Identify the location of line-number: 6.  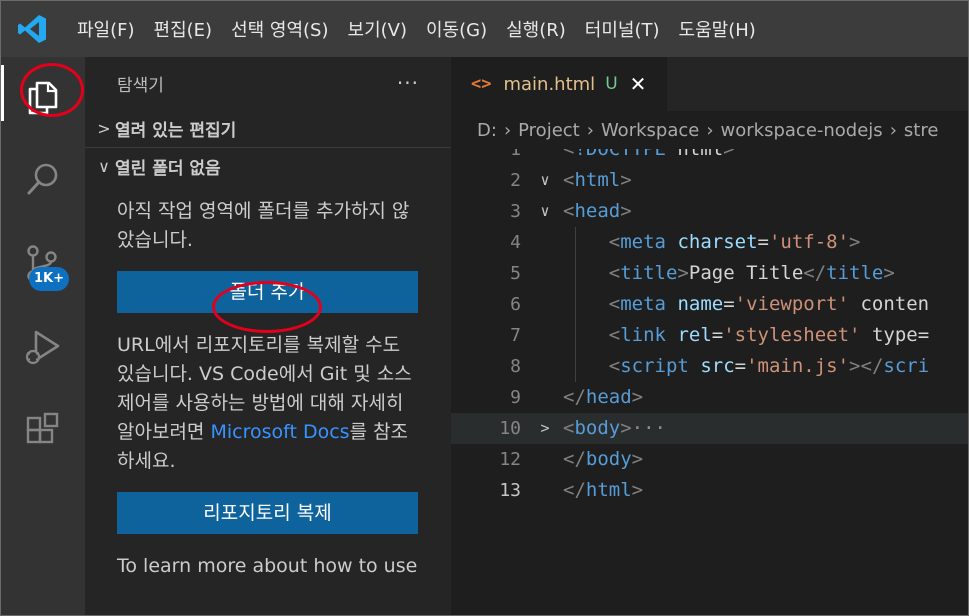
(515, 304).